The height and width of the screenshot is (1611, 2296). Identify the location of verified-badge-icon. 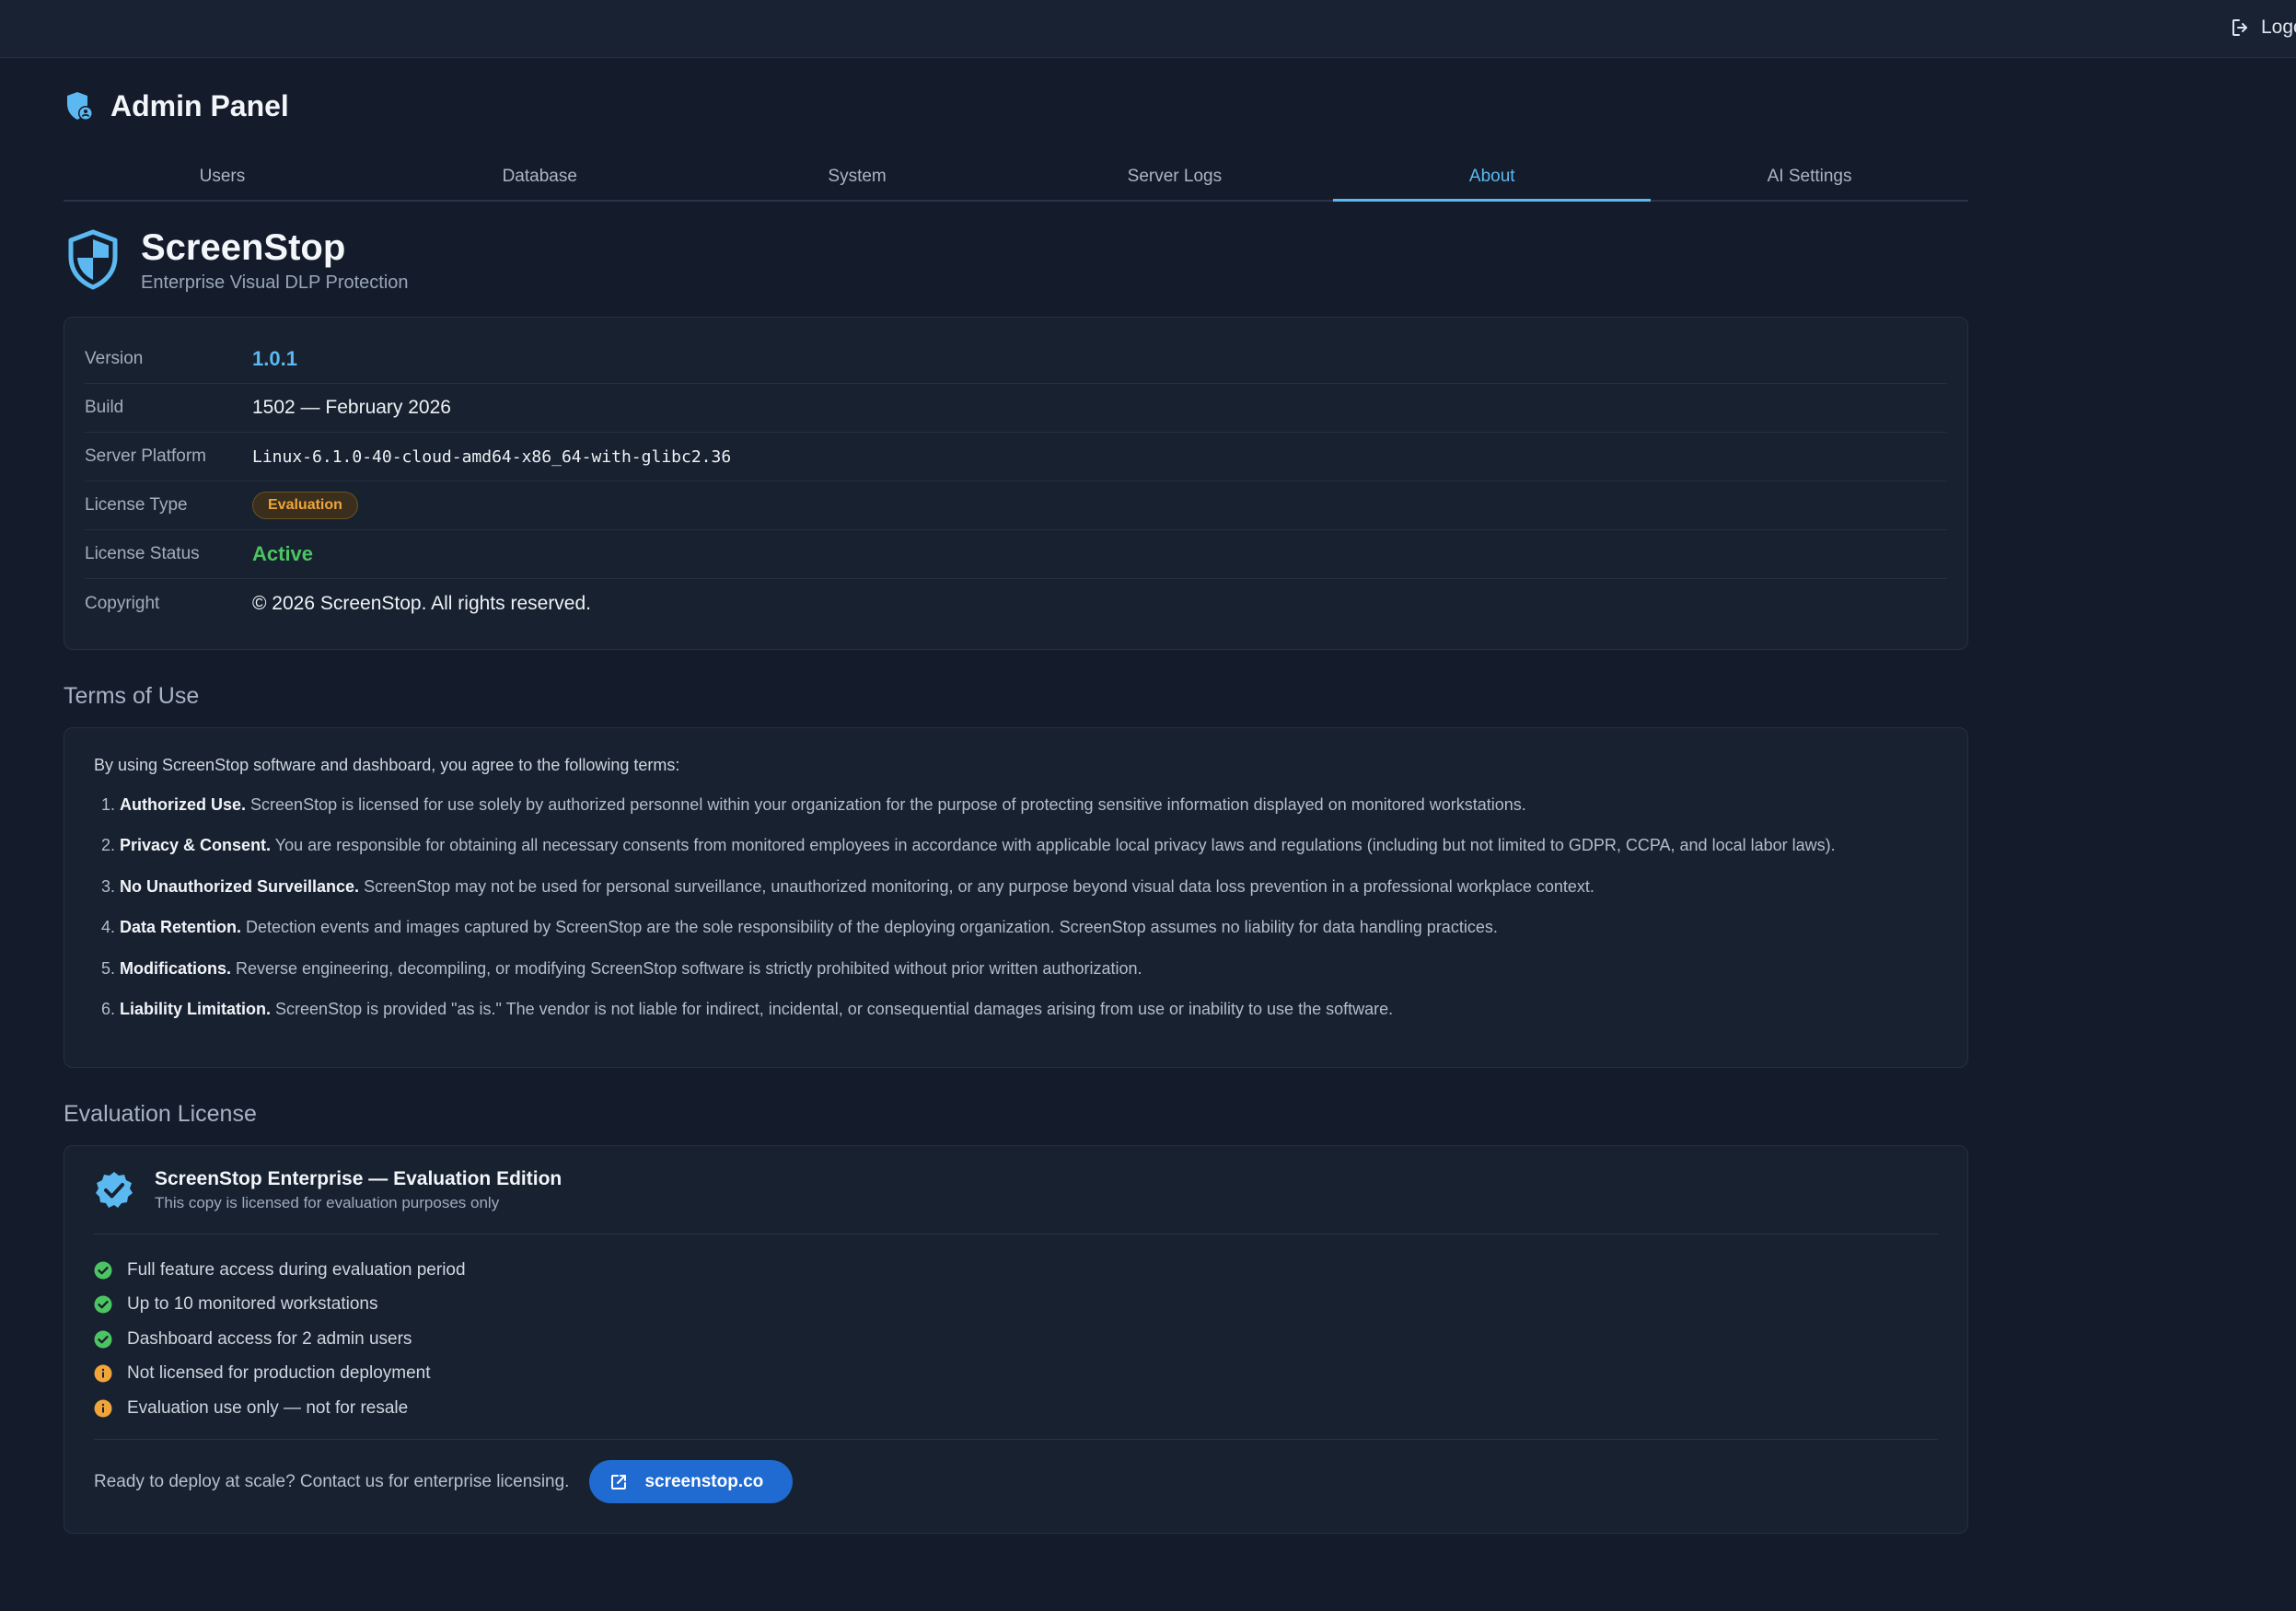
(114, 1190).